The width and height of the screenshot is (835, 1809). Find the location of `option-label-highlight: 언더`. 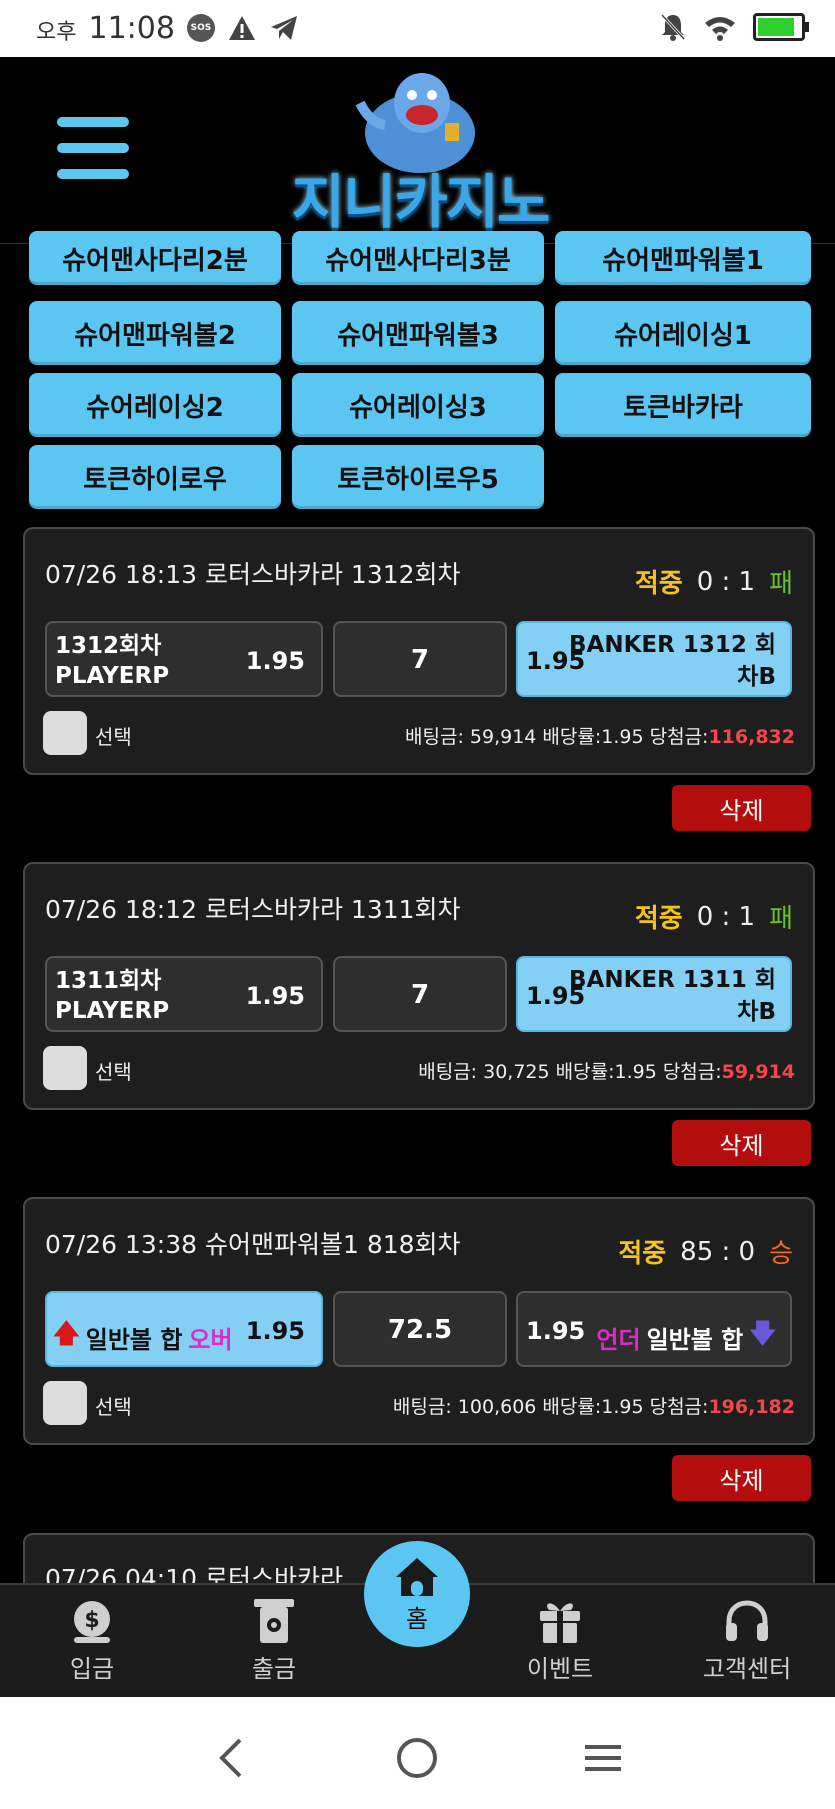

option-label-highlight: 언더 is located at coordinates (618, 1339).